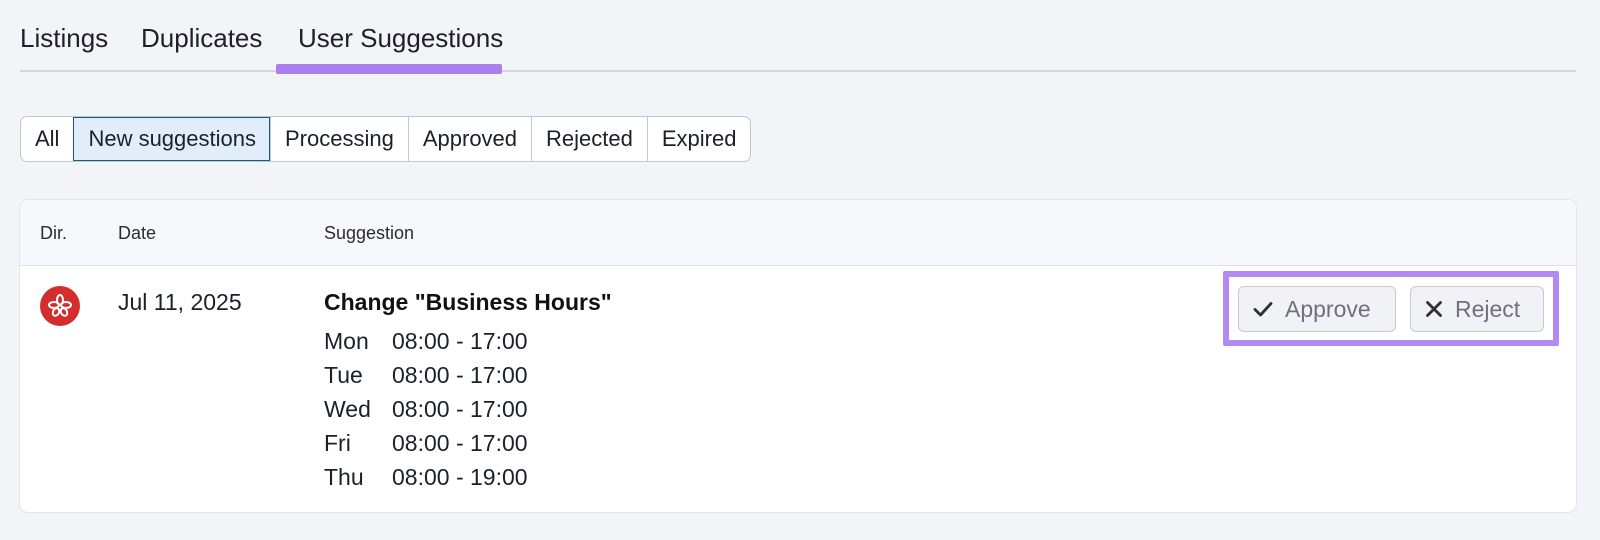 Image resolution: width=1600 pixels, height=540 pixels. I want to click on hours-row: Mon 08:00 - 17:00, so click(426, 341).